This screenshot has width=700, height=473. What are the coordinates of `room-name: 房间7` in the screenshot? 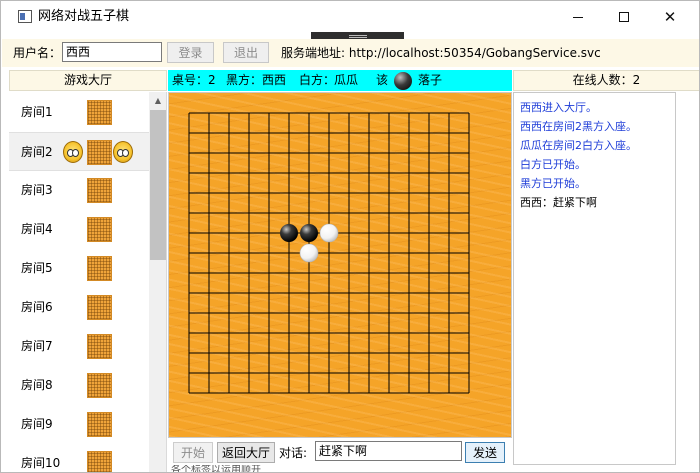 It's located at (37, 346).